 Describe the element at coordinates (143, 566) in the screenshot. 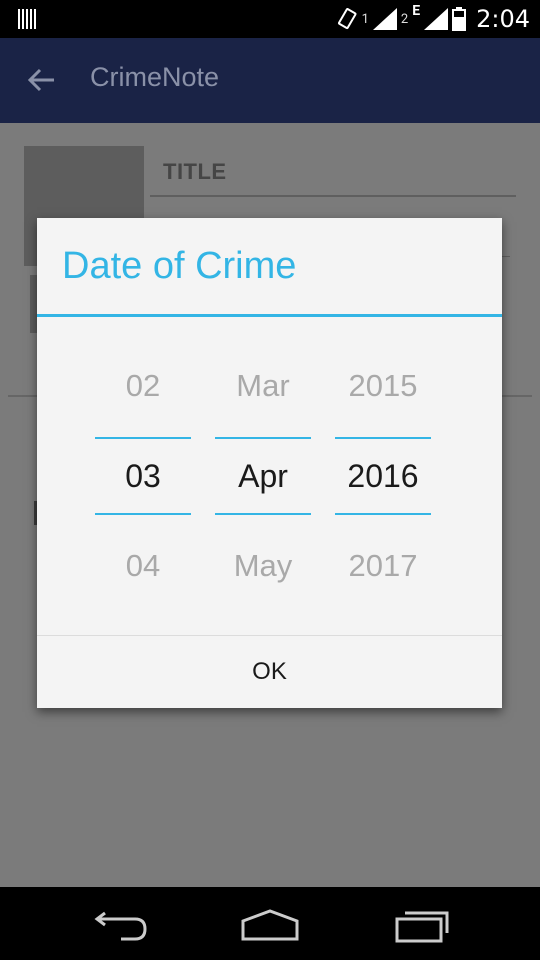

I see `day-next: 04` at that location.